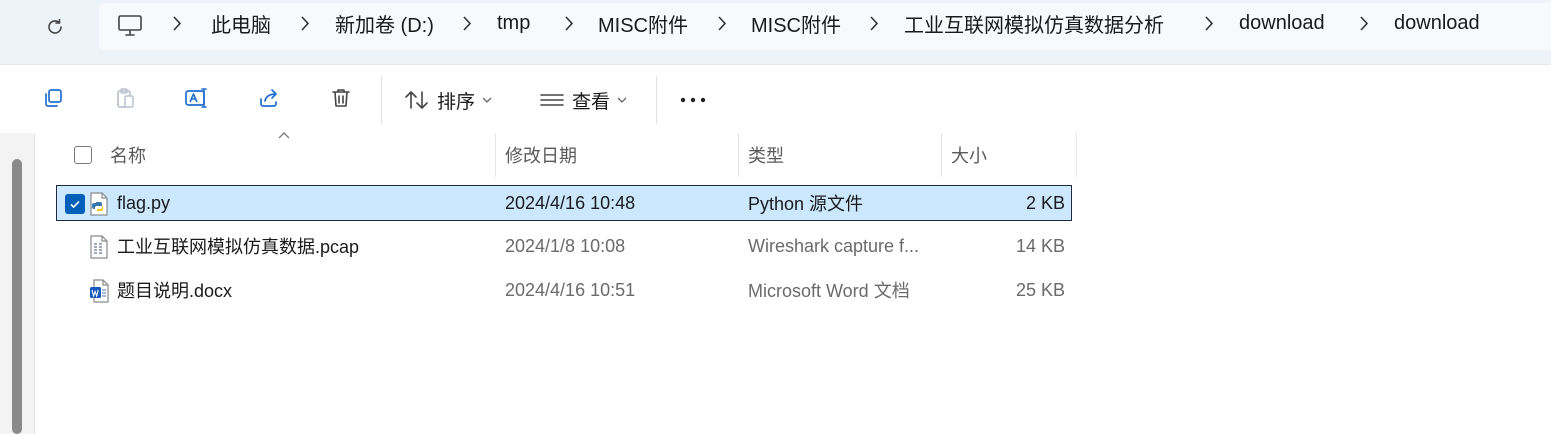 The height and width of the screenshot is (434, 1551). I want to click on column-header-name: 名称, so click(128, 155).